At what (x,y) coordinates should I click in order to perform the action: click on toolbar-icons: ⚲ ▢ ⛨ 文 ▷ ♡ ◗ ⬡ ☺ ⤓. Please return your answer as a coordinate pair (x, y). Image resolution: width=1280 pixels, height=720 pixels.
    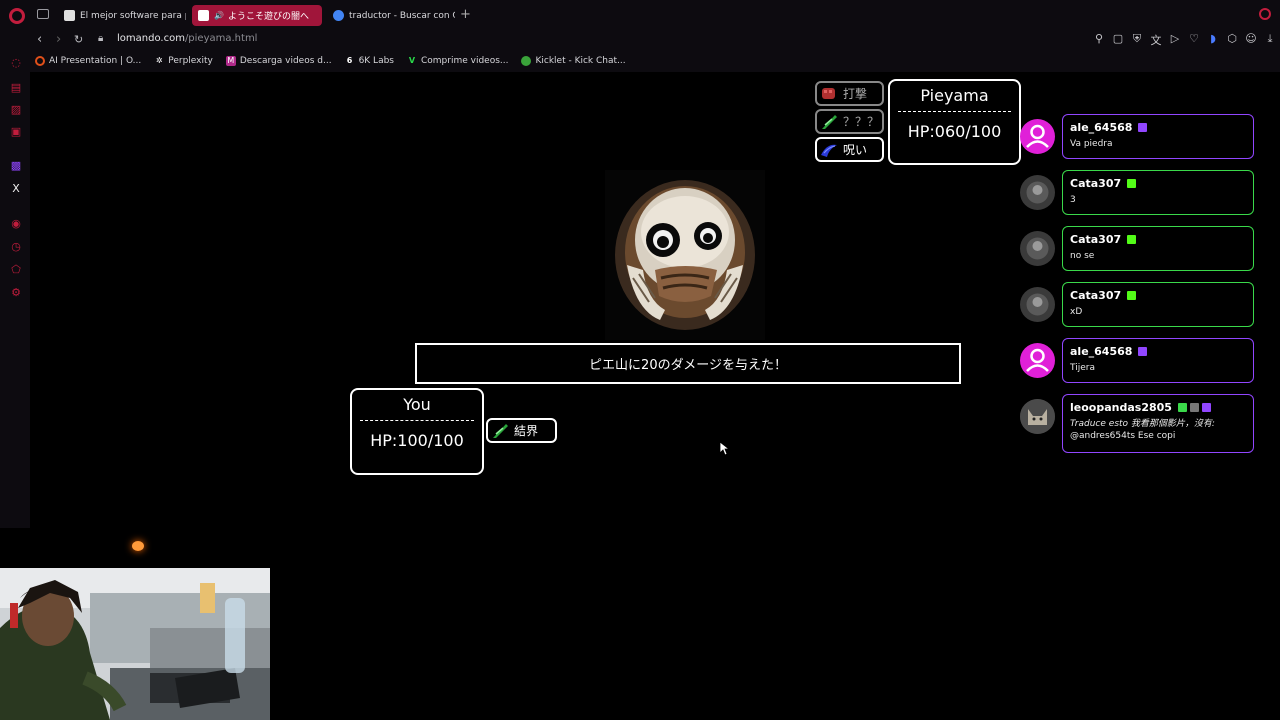
    Looking at the image, I should click on (1186, 40).